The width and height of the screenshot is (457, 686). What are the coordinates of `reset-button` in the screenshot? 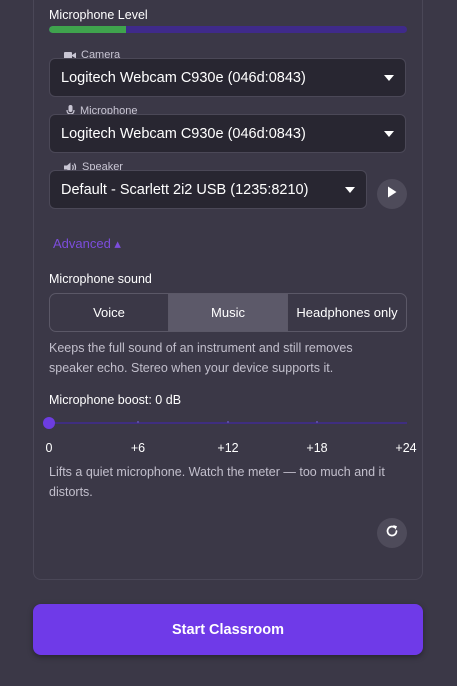 It's located at (392, 533).